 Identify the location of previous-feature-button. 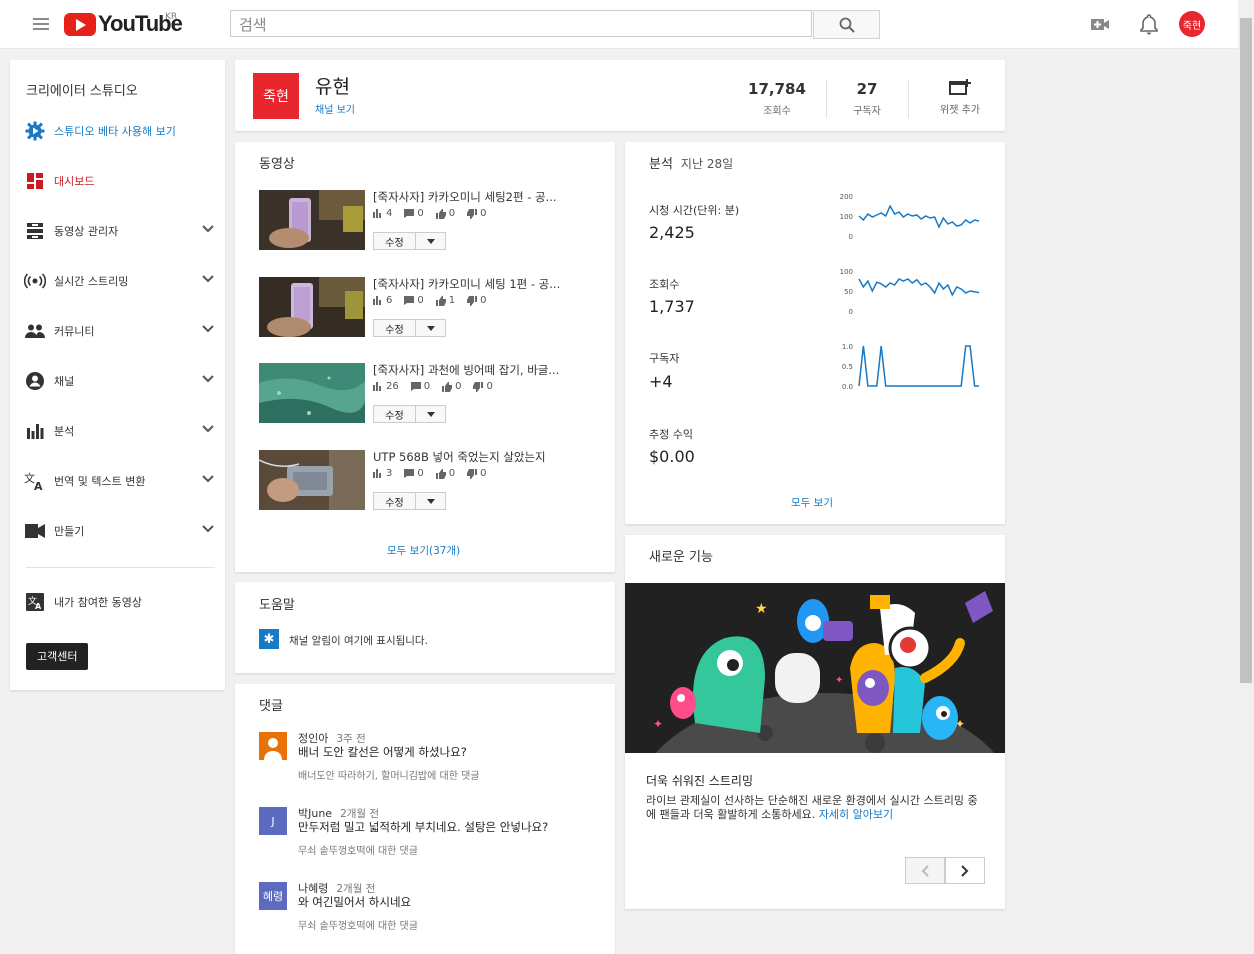
(925, 870).